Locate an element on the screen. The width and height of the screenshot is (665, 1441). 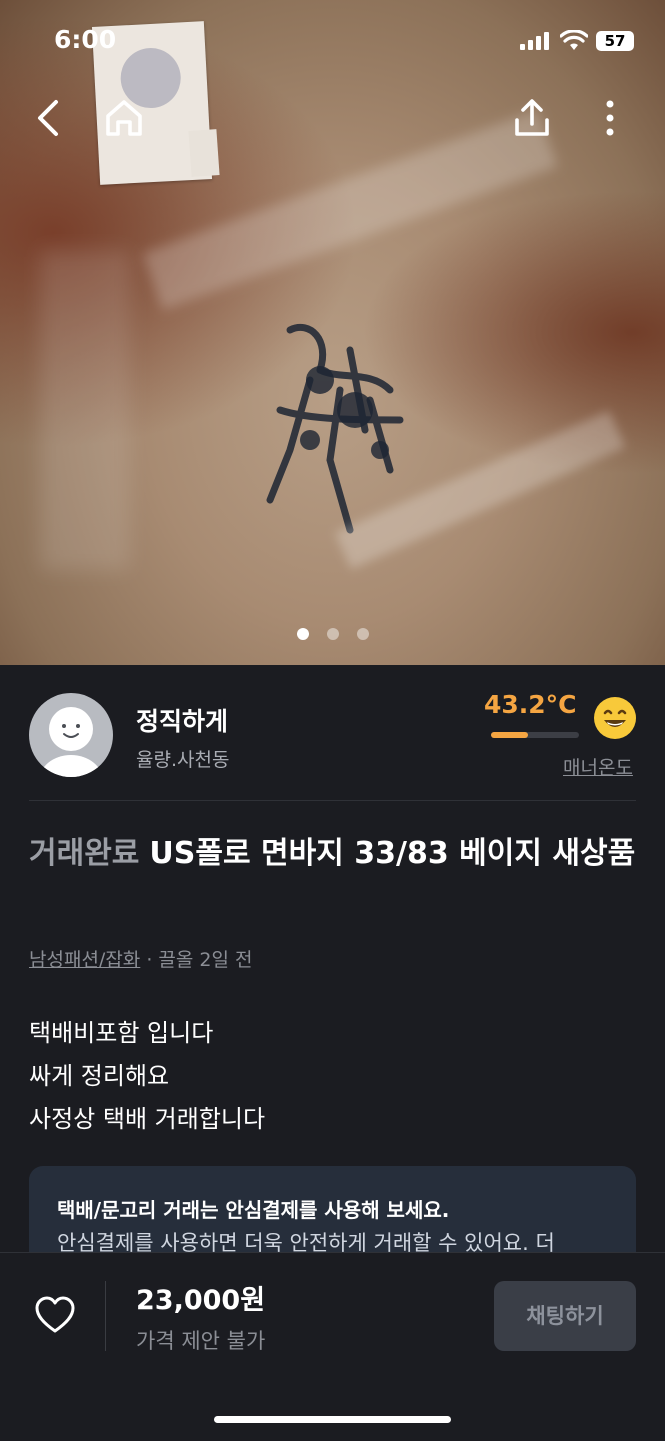
more-options-button is located at coordinates (610, 118).